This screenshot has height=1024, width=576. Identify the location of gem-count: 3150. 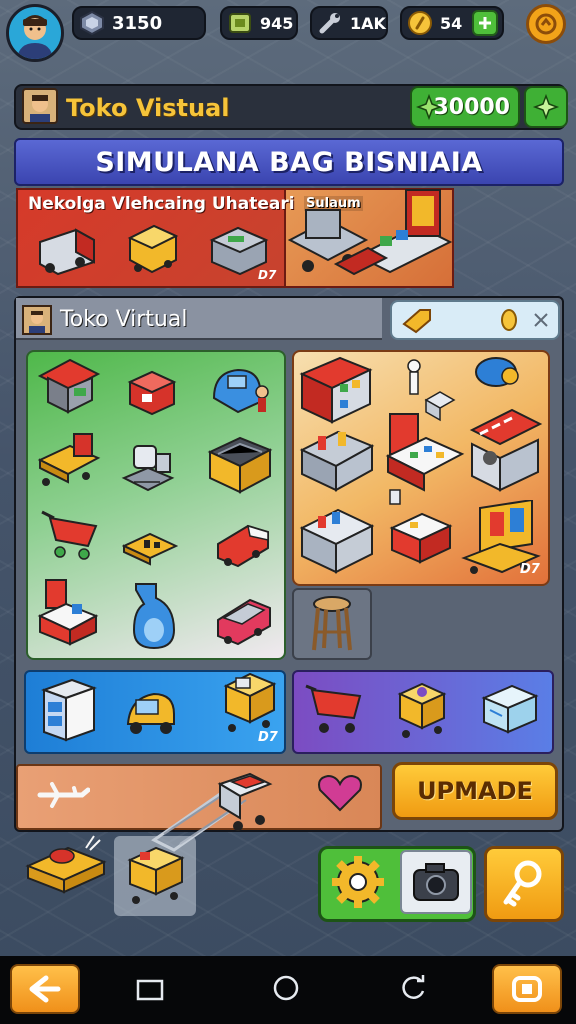
(137, 23).